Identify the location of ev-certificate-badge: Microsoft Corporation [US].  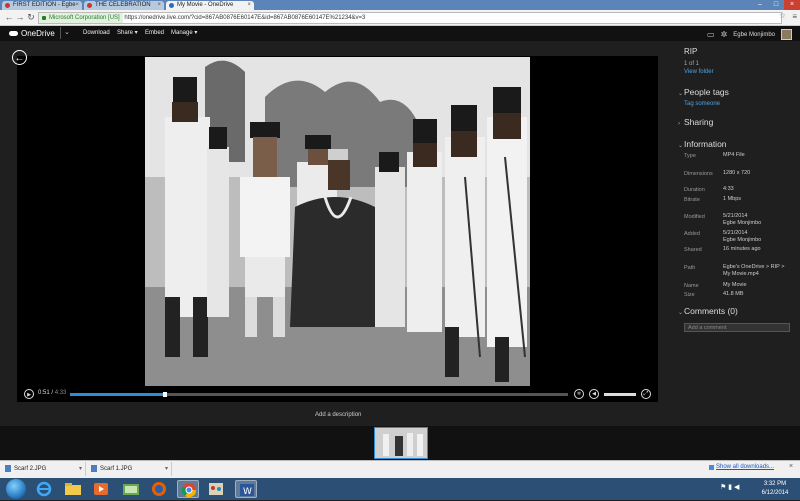
(81, 18).